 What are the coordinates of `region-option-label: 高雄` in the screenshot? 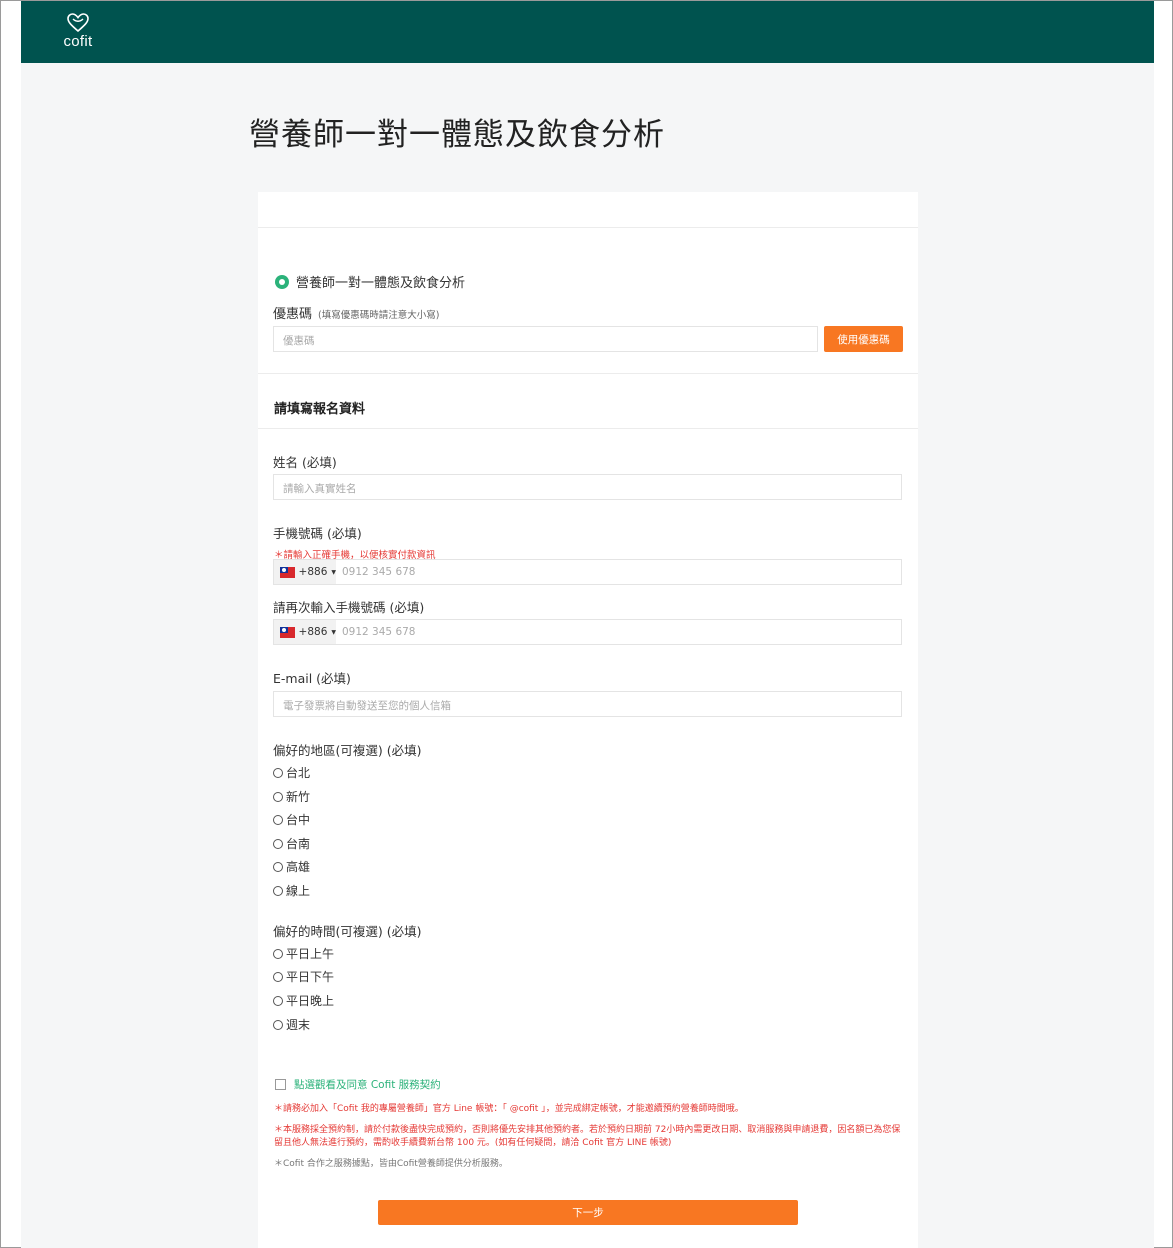 It's located at (298, 867).